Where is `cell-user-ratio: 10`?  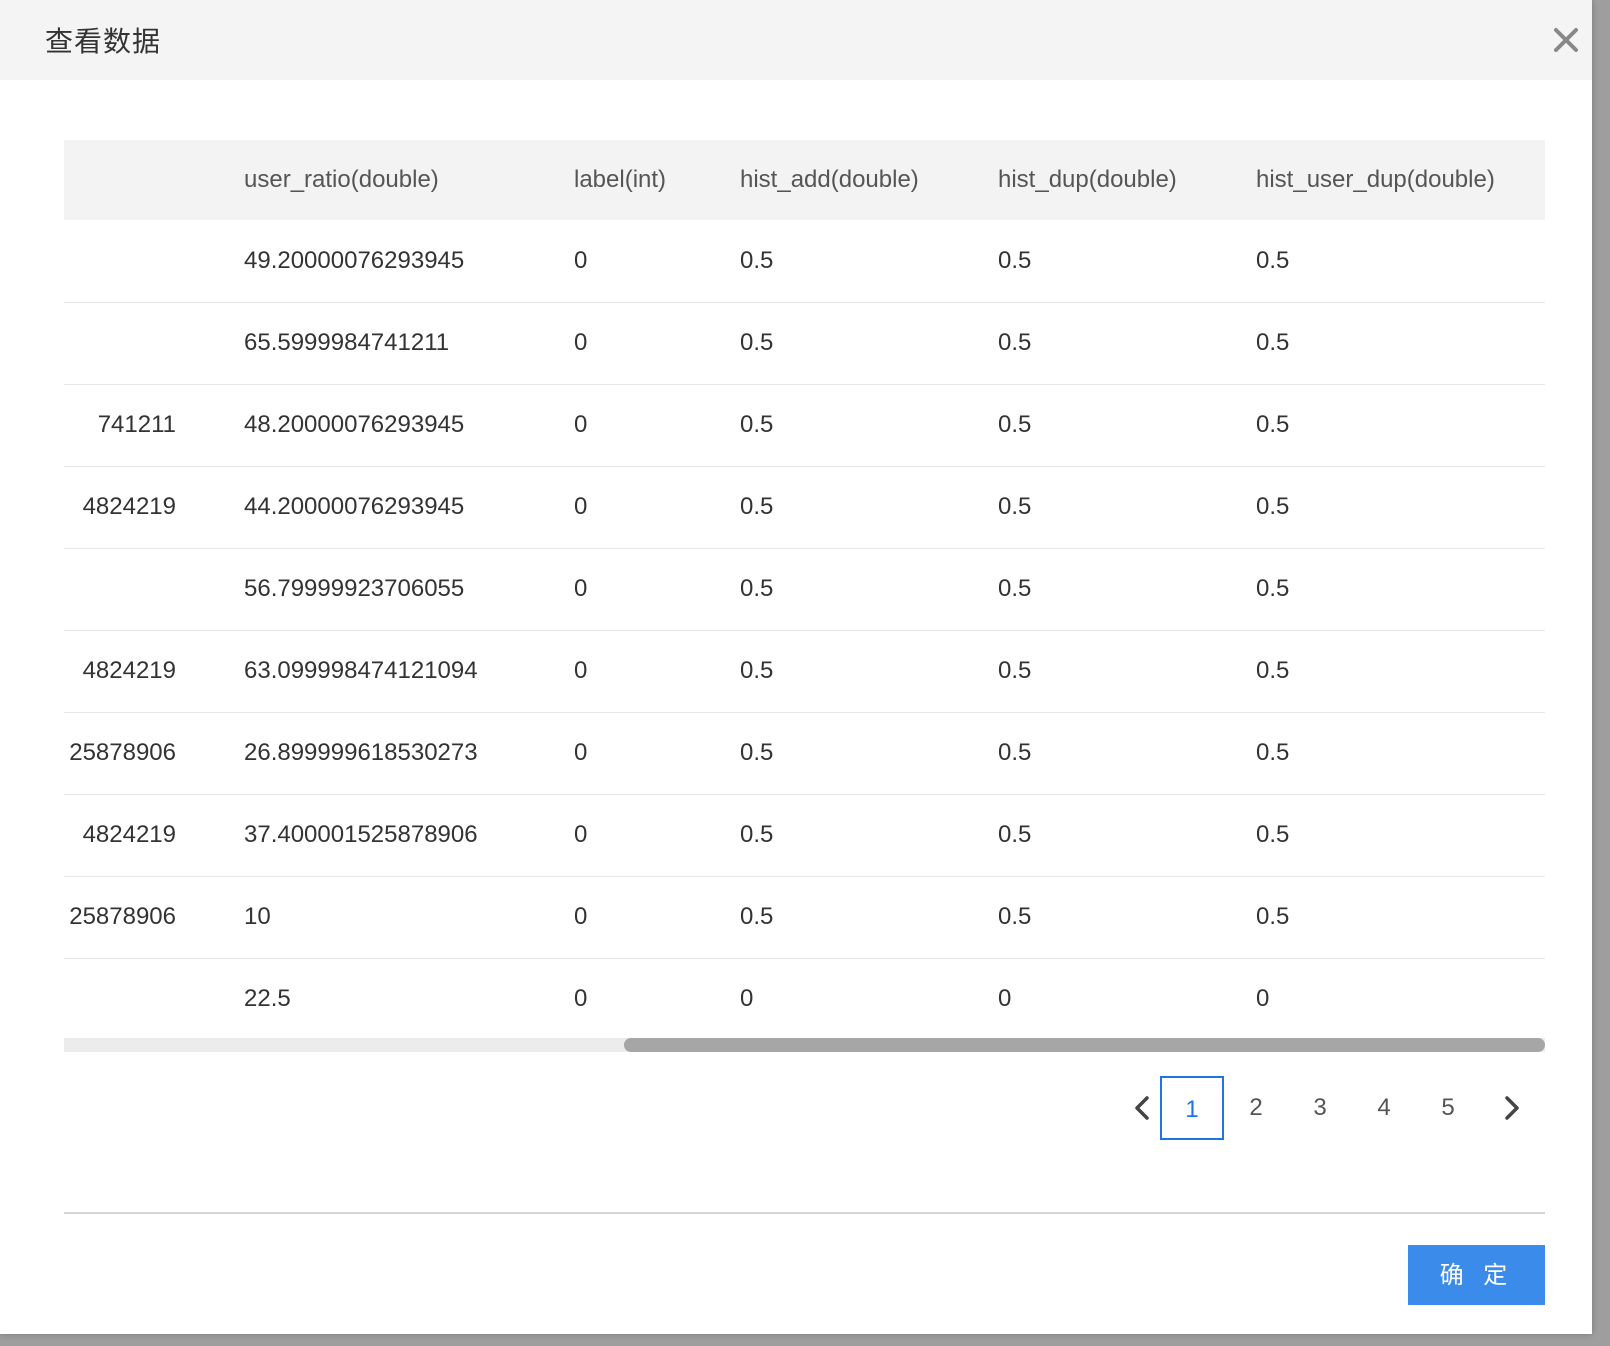
cell-user-ratio: 10 is located at coordinates (257, 916).